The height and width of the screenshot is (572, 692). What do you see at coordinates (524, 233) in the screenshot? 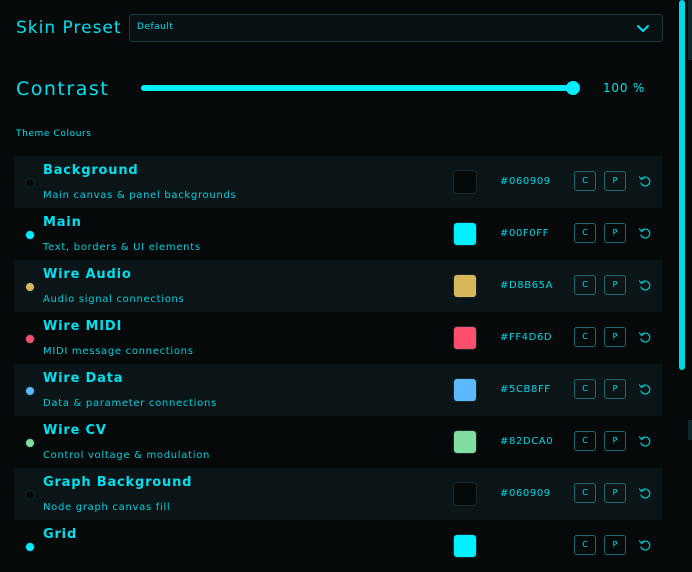
I see `colour-hex-value: #00F0FF` at bounding box center [524, 233].